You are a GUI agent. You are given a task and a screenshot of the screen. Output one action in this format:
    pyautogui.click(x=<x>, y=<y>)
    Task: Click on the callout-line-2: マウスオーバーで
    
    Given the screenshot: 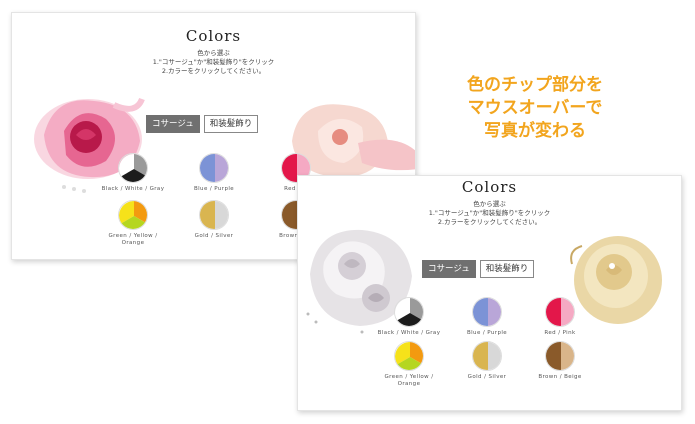 What is the action you would take?
    pyautogui.click(x=535, y=108)
    